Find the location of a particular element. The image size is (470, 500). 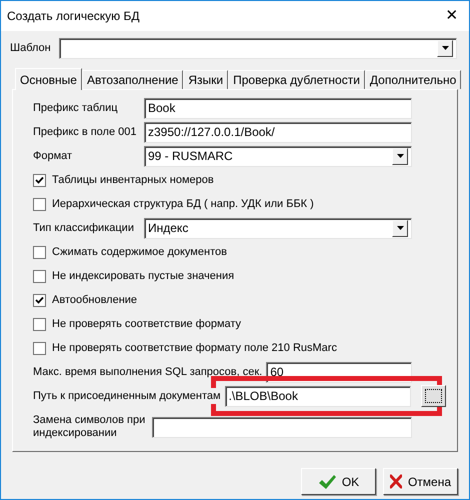

browse-button is located at coordinates (433, 396).